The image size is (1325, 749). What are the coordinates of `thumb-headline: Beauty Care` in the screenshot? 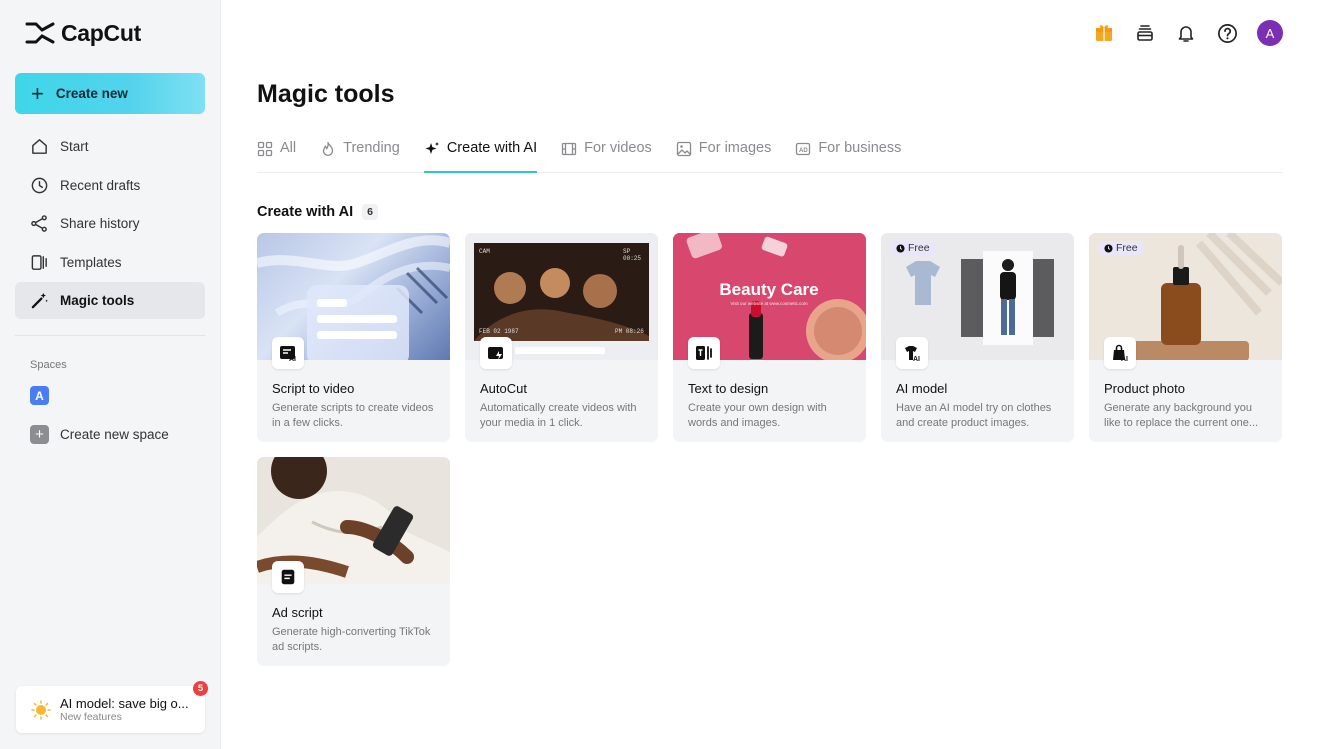 It's located at (768, 289).